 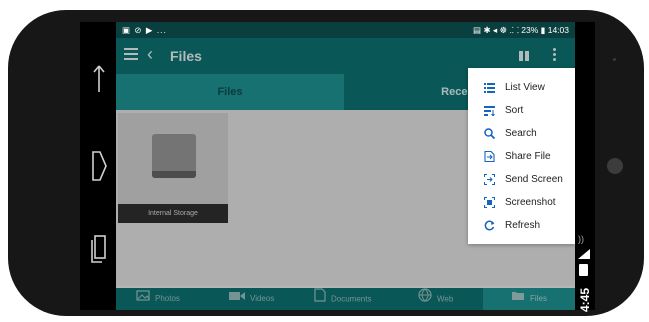 I want to click on menu-label-search: Search, so click(x=521, y=133).